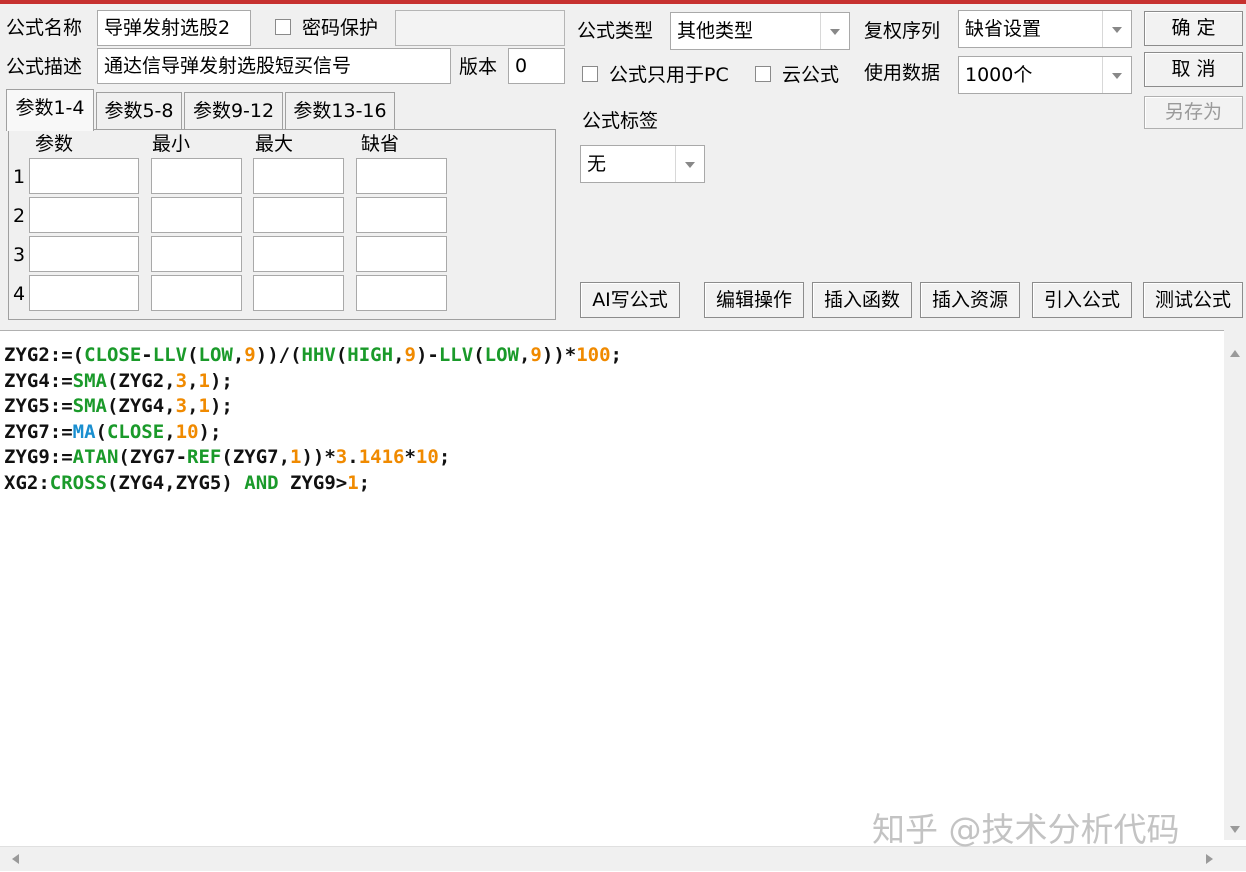  What do you see at coordinates (38, 431) in the screenshot?
I see `code-token: ZYG7:=` at bounding box center [38, 431].